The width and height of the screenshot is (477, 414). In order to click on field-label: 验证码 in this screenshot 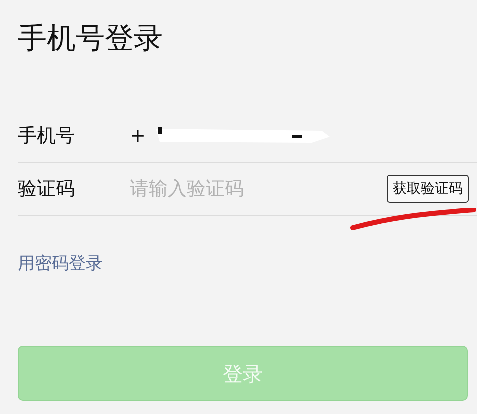, I will do `click(47, 189)`.